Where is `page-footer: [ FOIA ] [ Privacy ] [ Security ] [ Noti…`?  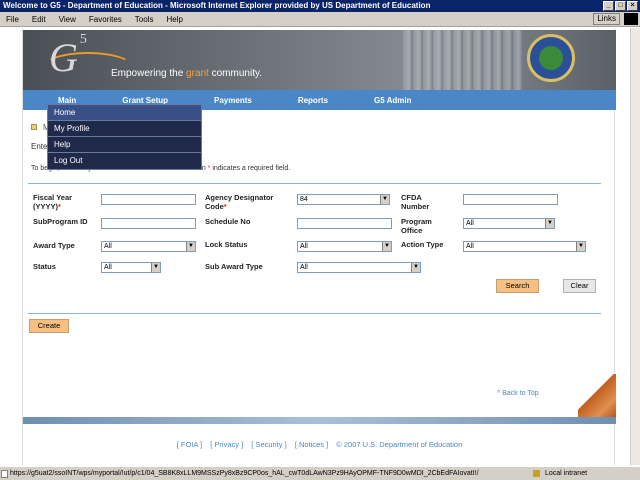
page-footer: [ FOIA ] [ Privacy ] [ Security ] [ Noti… is located at coordinates (319, 444).